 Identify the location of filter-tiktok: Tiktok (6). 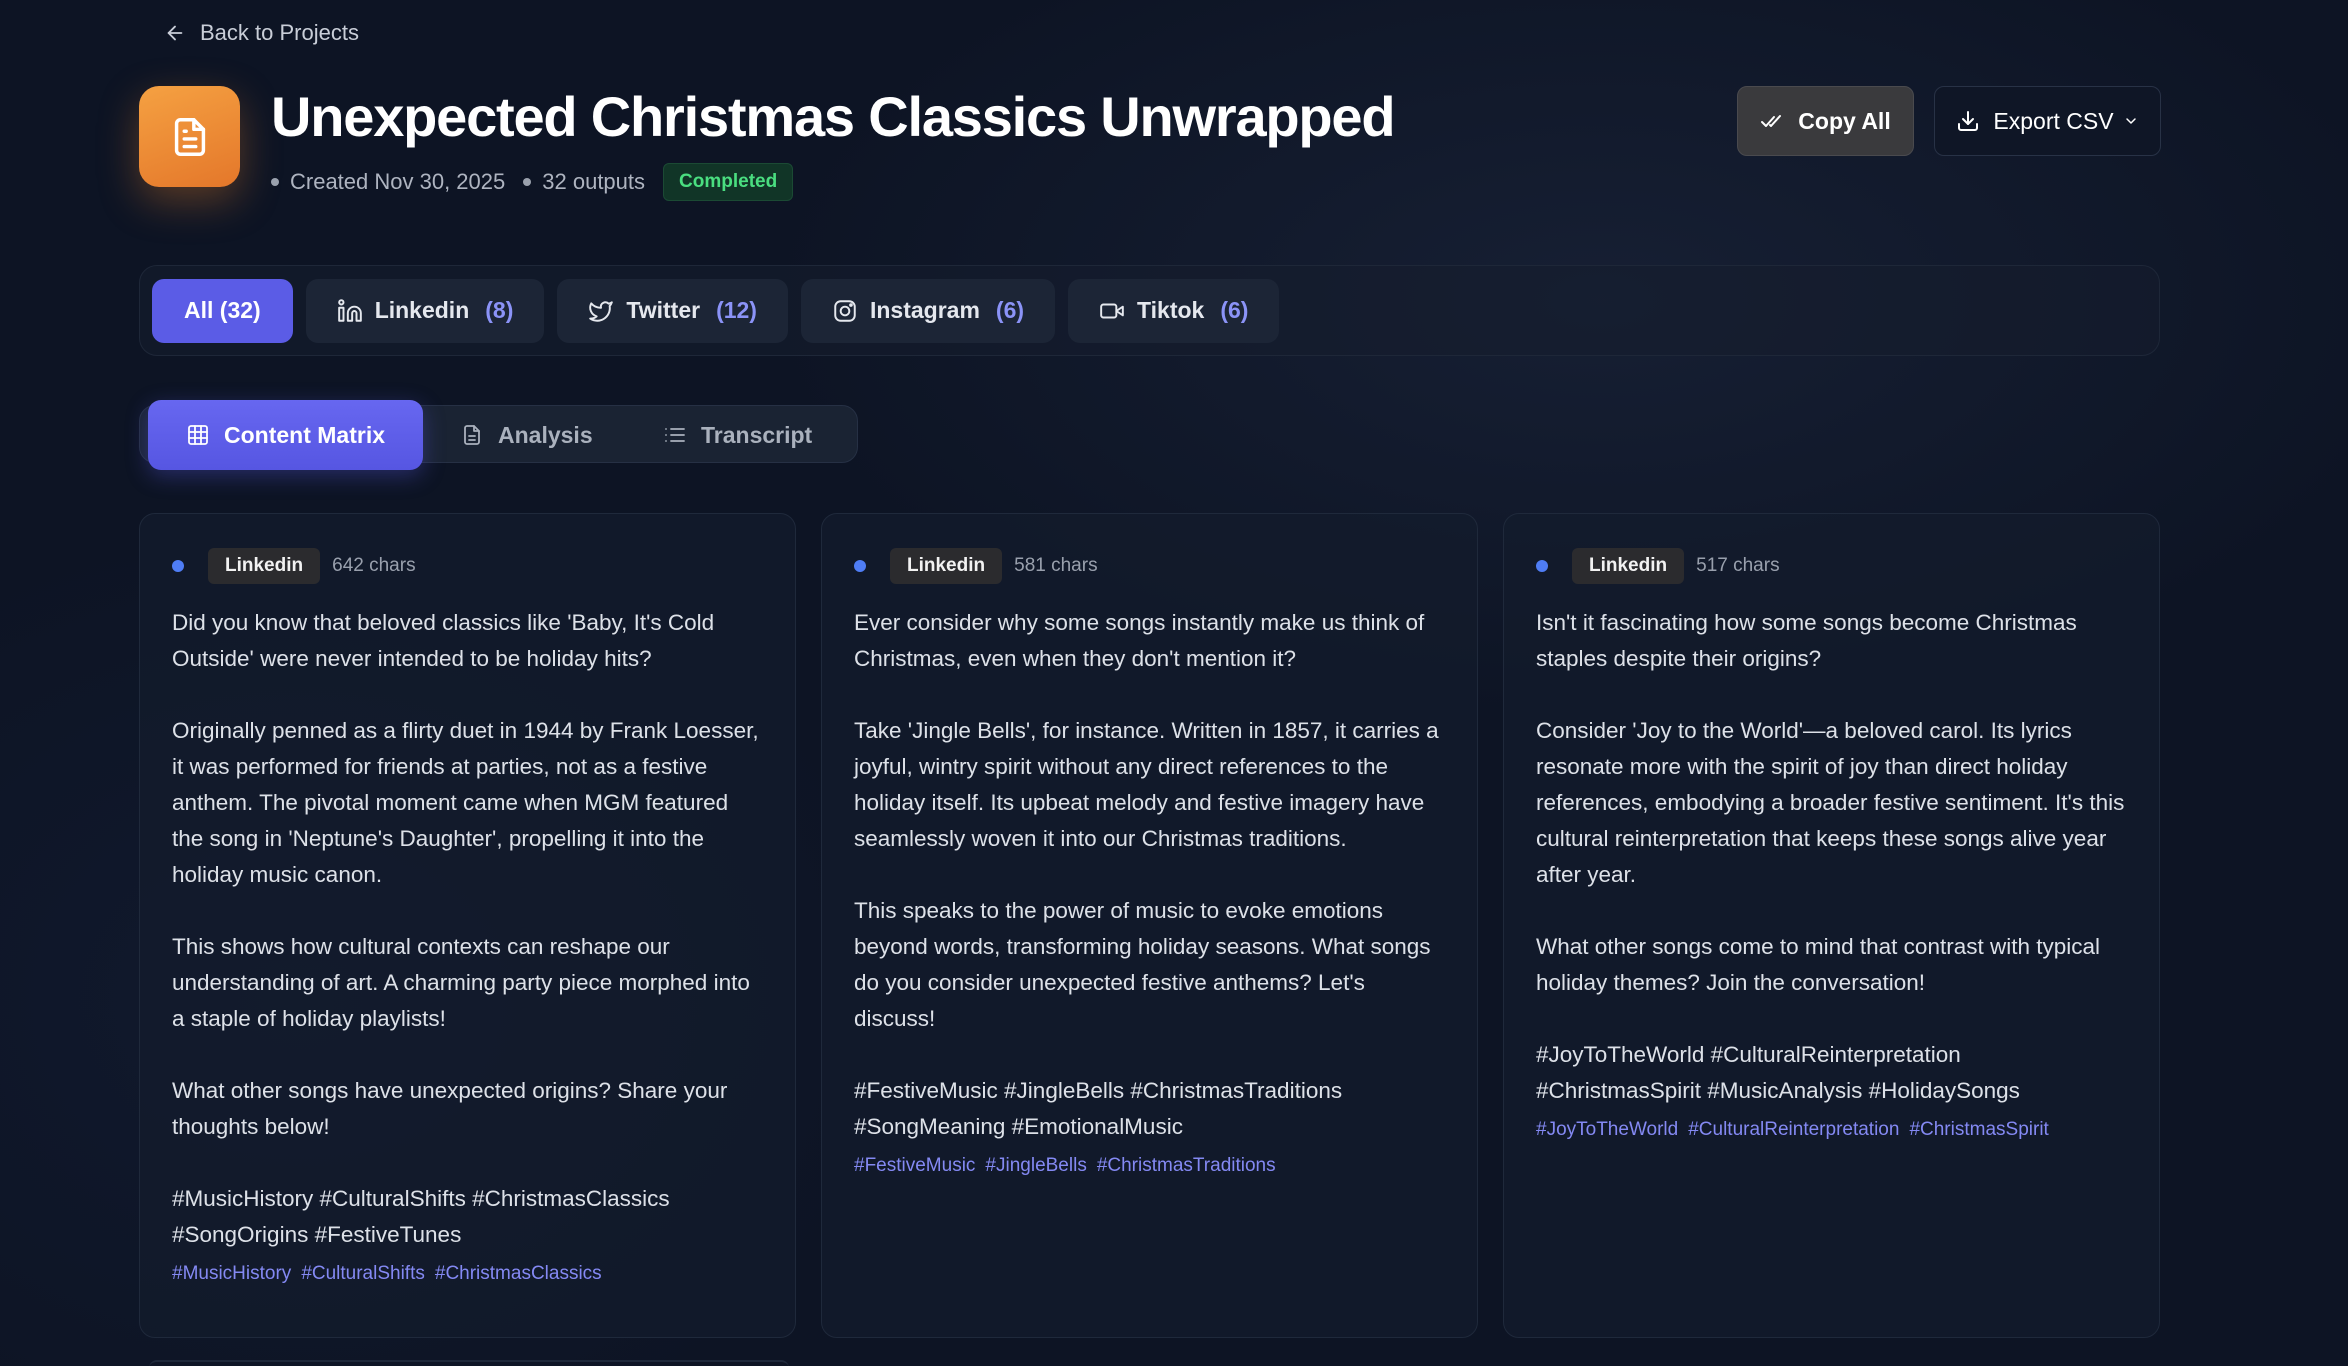
(1174, 310).